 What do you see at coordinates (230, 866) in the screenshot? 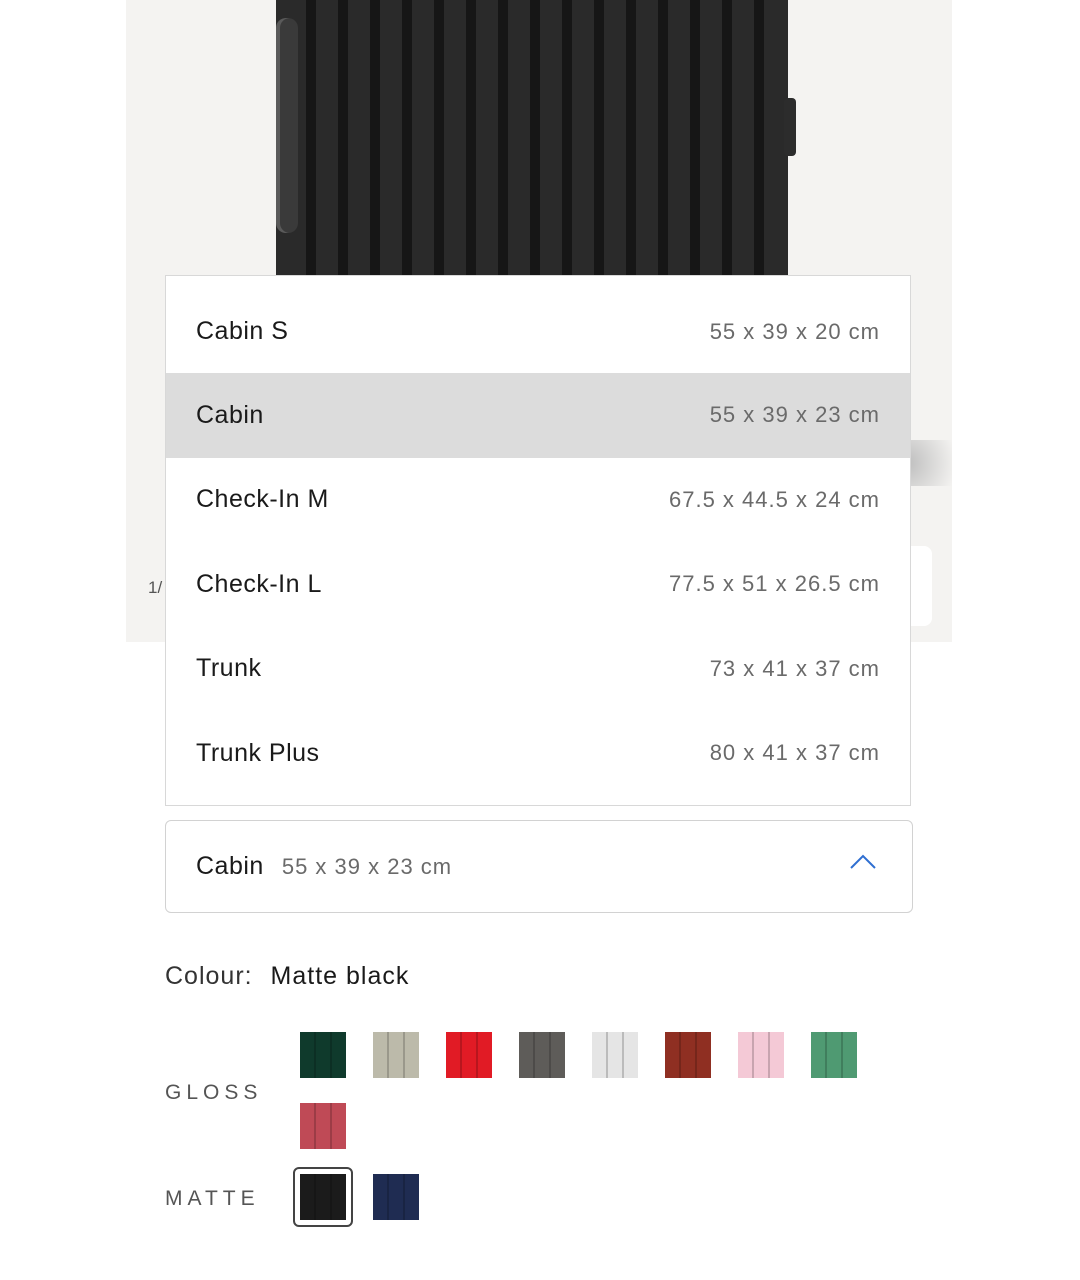
I see `size-select-value: Cabin` at bounding box center [230, 866].